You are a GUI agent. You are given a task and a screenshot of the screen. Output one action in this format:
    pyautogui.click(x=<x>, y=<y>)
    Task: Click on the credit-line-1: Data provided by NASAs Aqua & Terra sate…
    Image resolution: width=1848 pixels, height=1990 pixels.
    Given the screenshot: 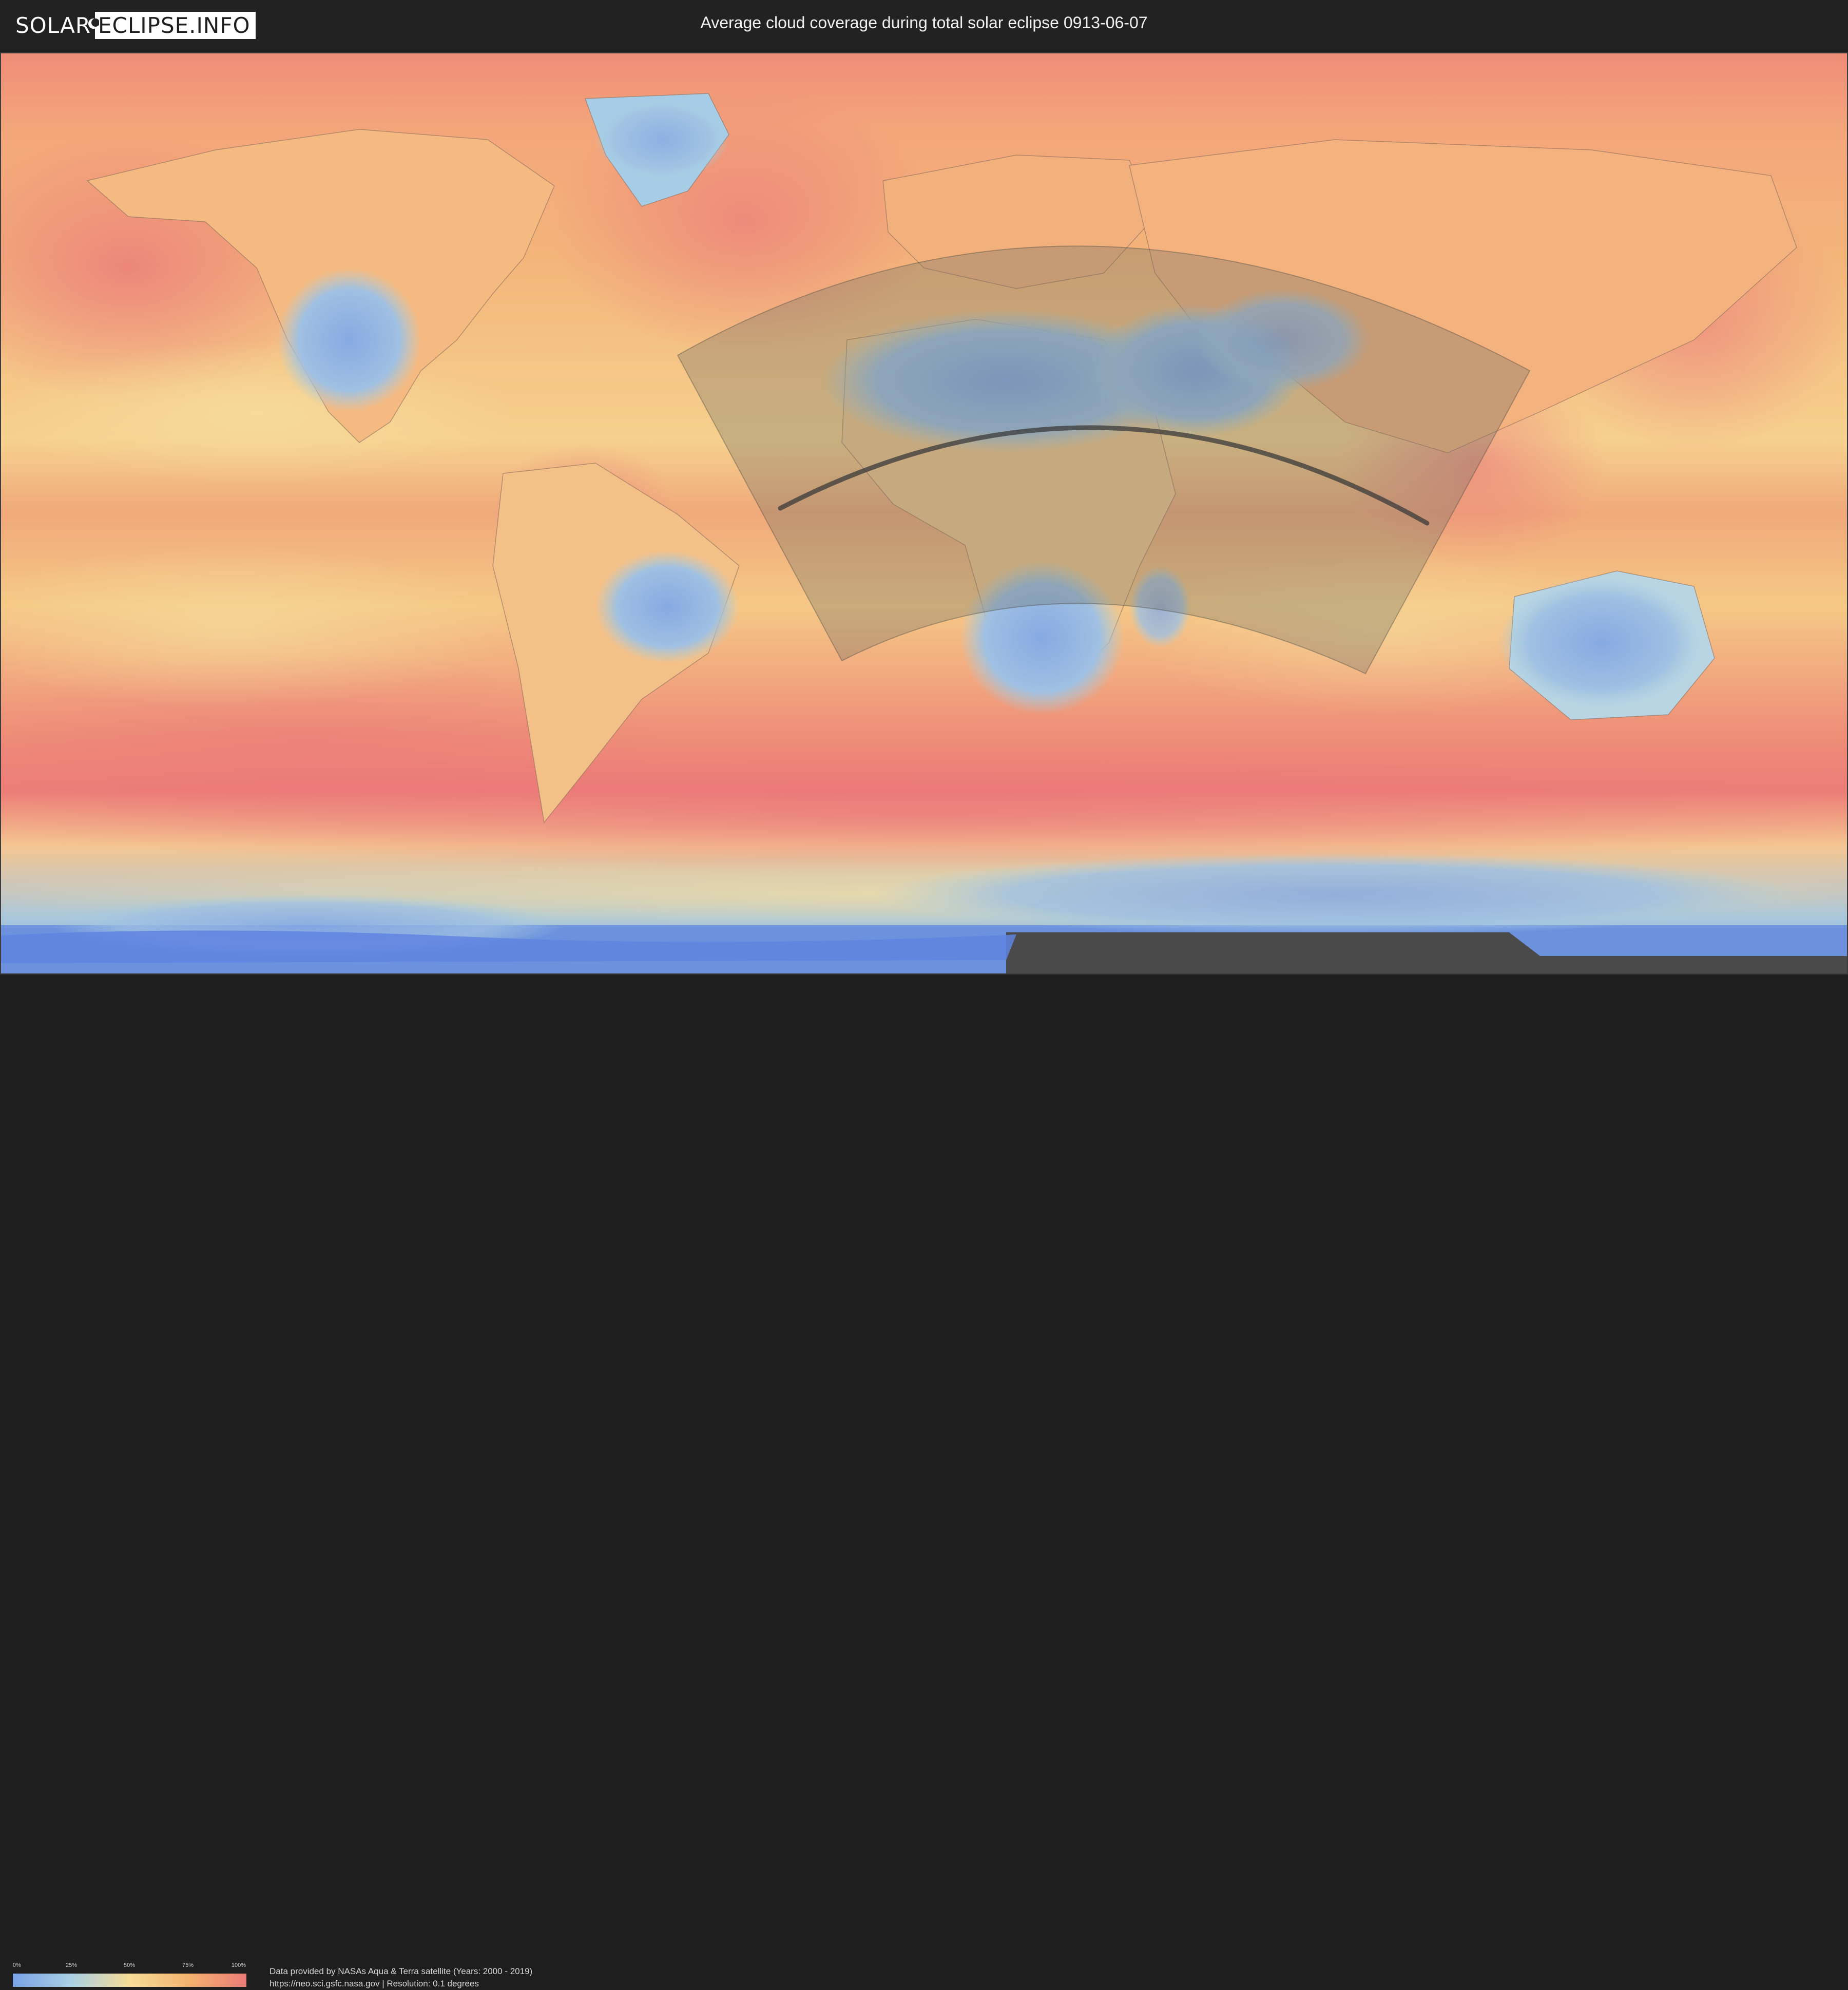 What is the action you would take?
    pyautogui.click(x=401, y=1971)
    